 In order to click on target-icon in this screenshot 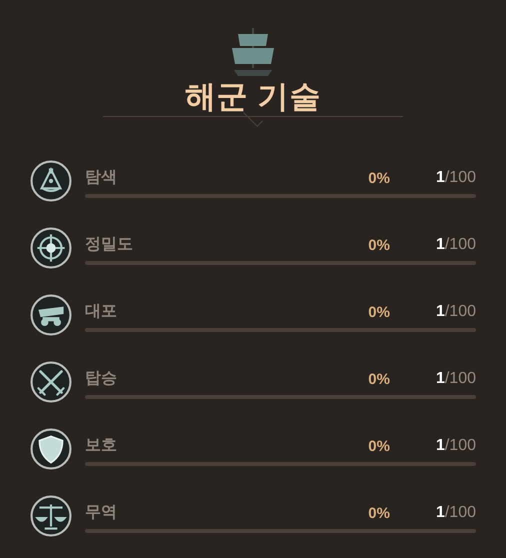, I will do `click(51, 248)`.